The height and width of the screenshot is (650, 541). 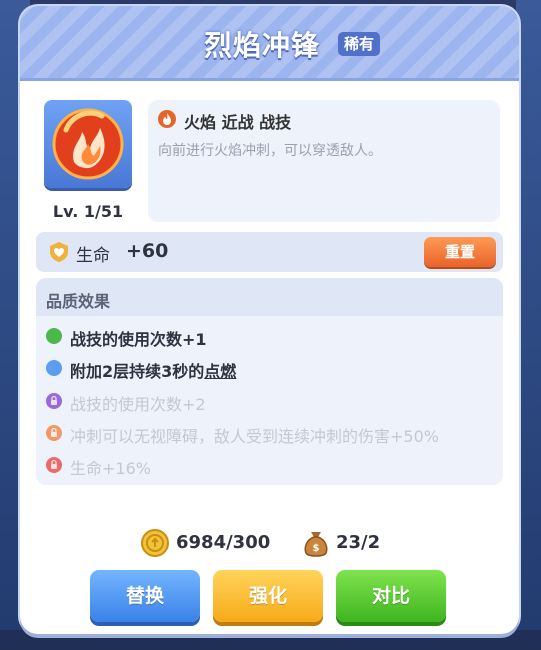 What do you see at coordinates (271, 402) in the screenshot?
I see `quality-effect-3: 战技的使用次数+2` at bounding box center [271, 402].